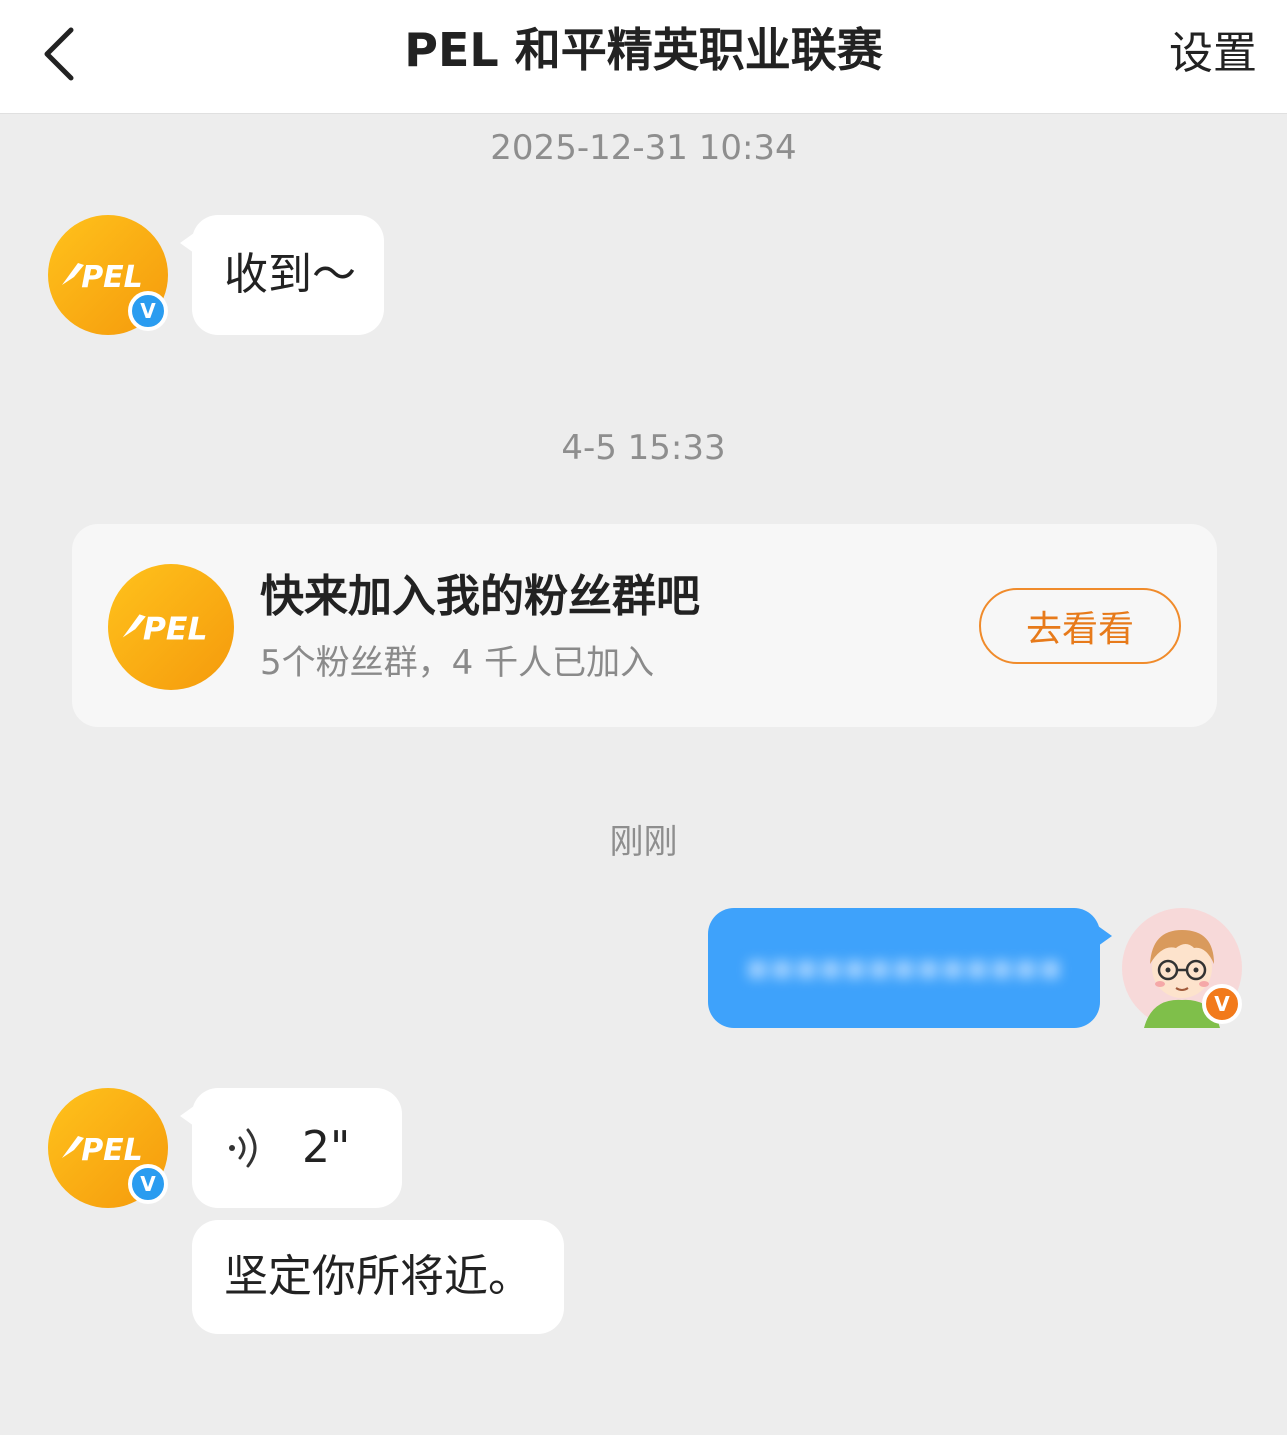 This screenshot has height=1435, width=1287. What do you see at coordinates (1213, 54) in the screenshot?
I see `settings-button: 设置` at bounding box center [1213, 54].